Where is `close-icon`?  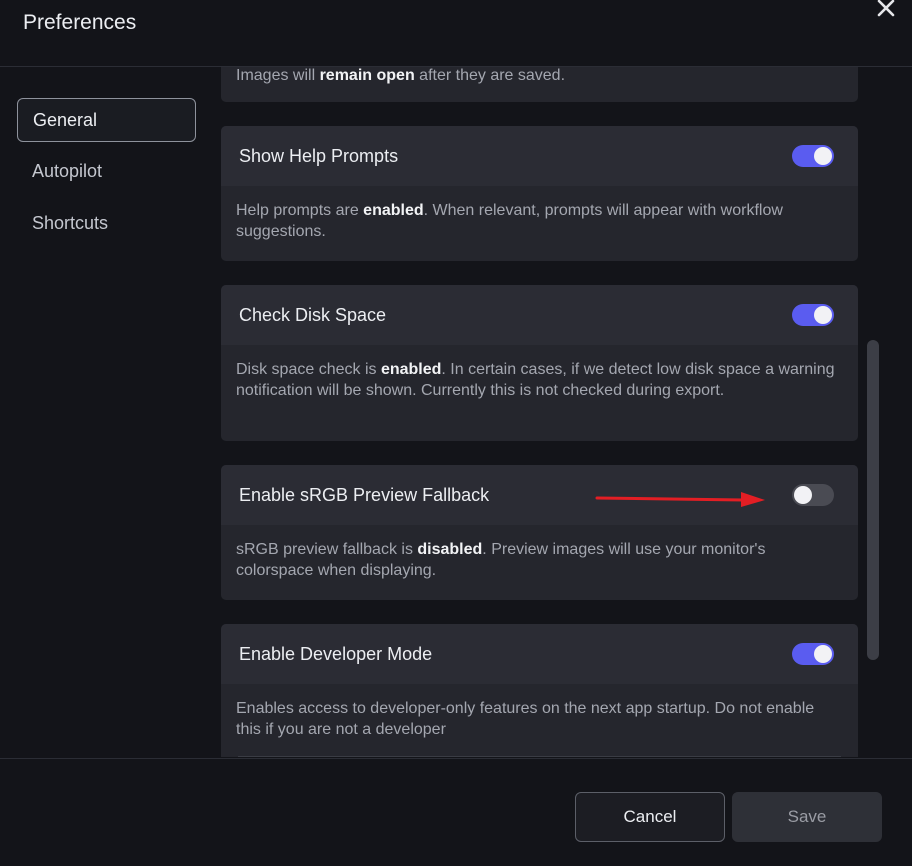 close-icon is located at coordinates (886, 10).